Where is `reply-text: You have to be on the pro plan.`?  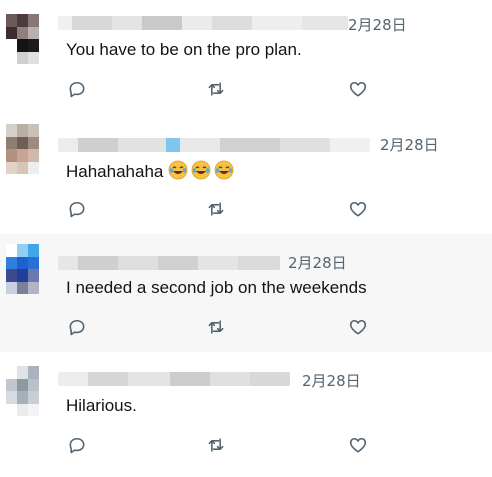
reply-text: You have to be on the pro plan. is located at coordinates (184, 49).